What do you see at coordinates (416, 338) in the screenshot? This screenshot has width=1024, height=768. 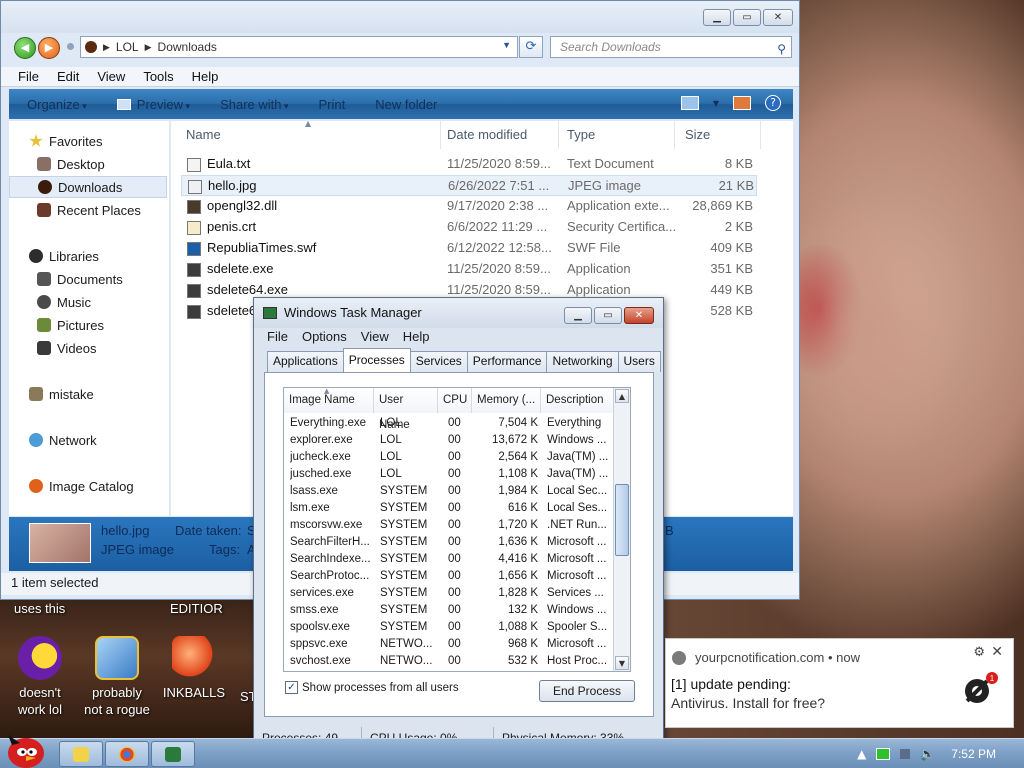 I see `menu-help: Help` at bounding box center [416, 338].